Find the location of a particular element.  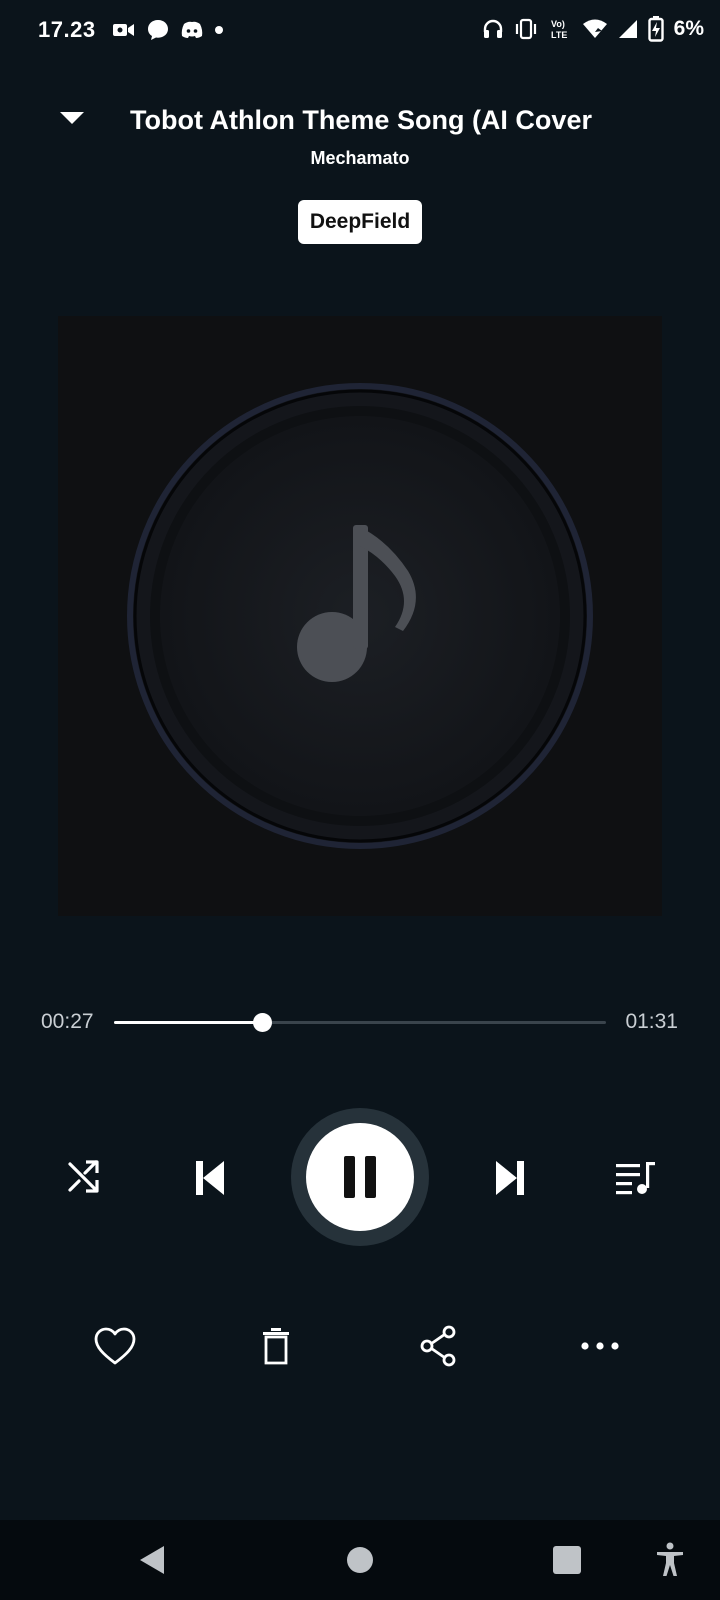

pause-button is located at coordinates (360, 1177).